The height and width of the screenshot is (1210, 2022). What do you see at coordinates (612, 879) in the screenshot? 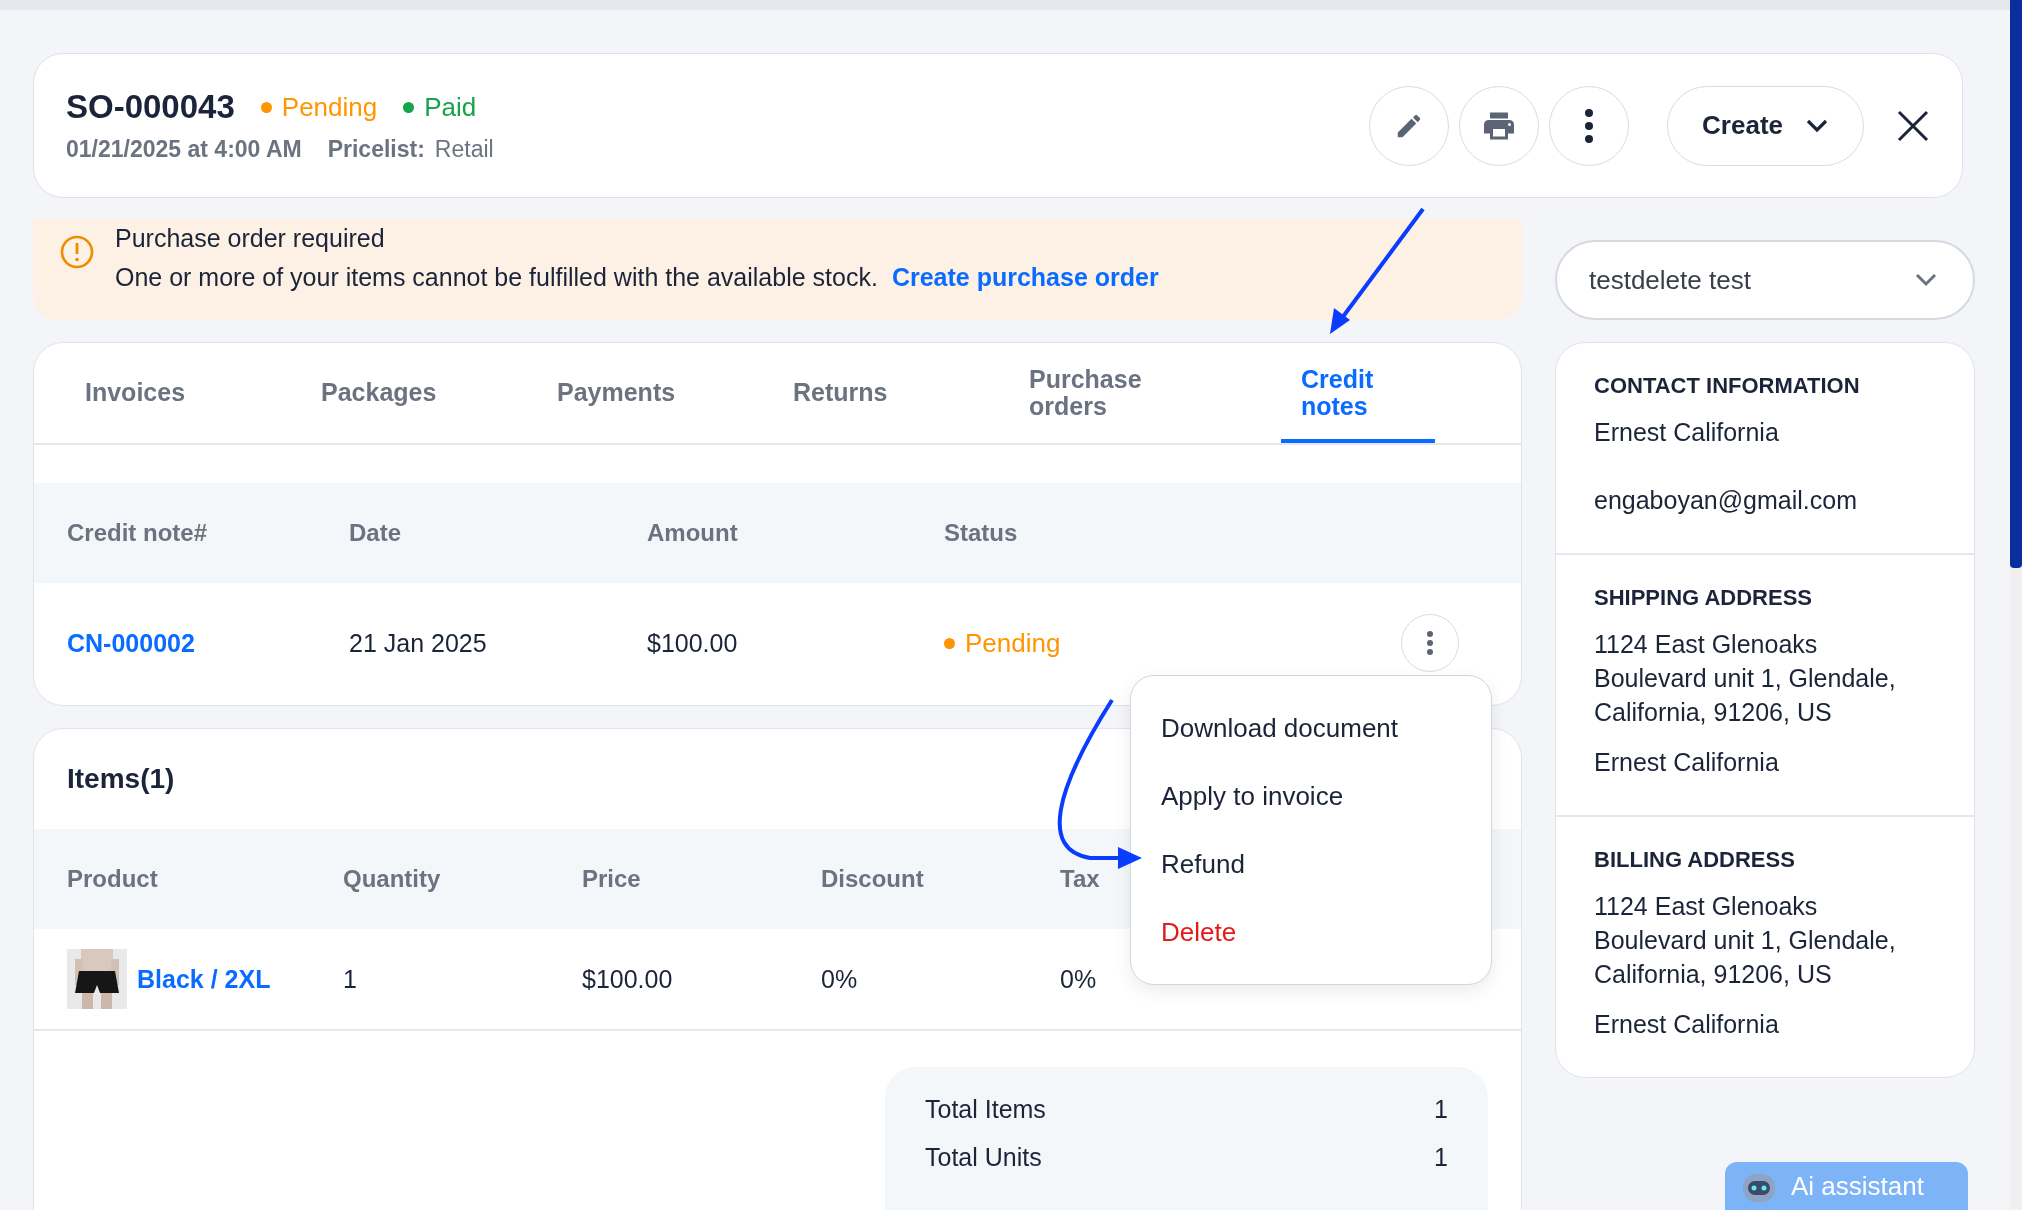
I see `column-header: Price` at bounding box center [612, 879].